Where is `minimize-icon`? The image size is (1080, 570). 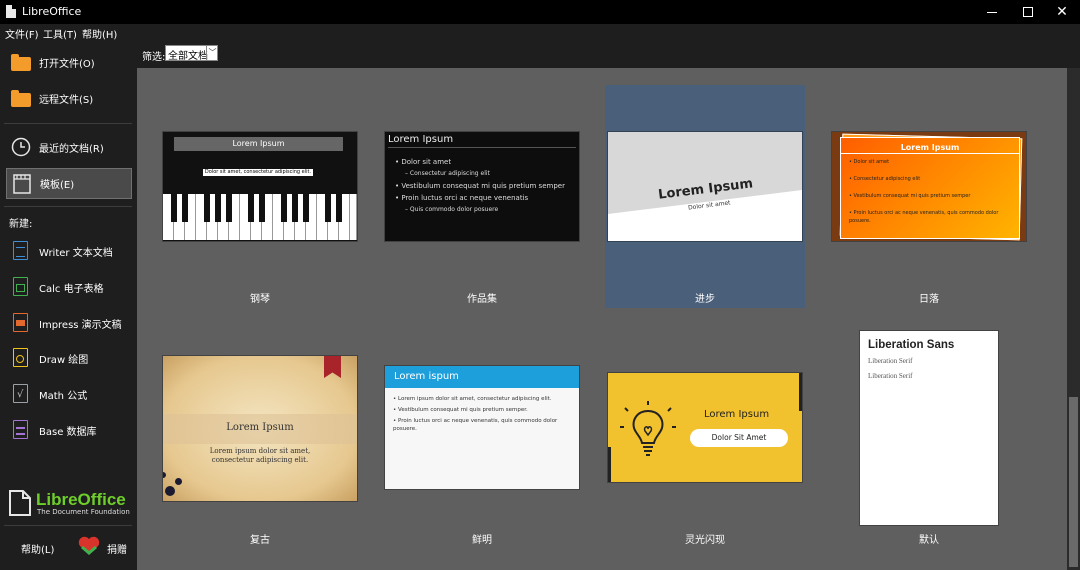
minimize-icon is located at coordinates (992, 12).